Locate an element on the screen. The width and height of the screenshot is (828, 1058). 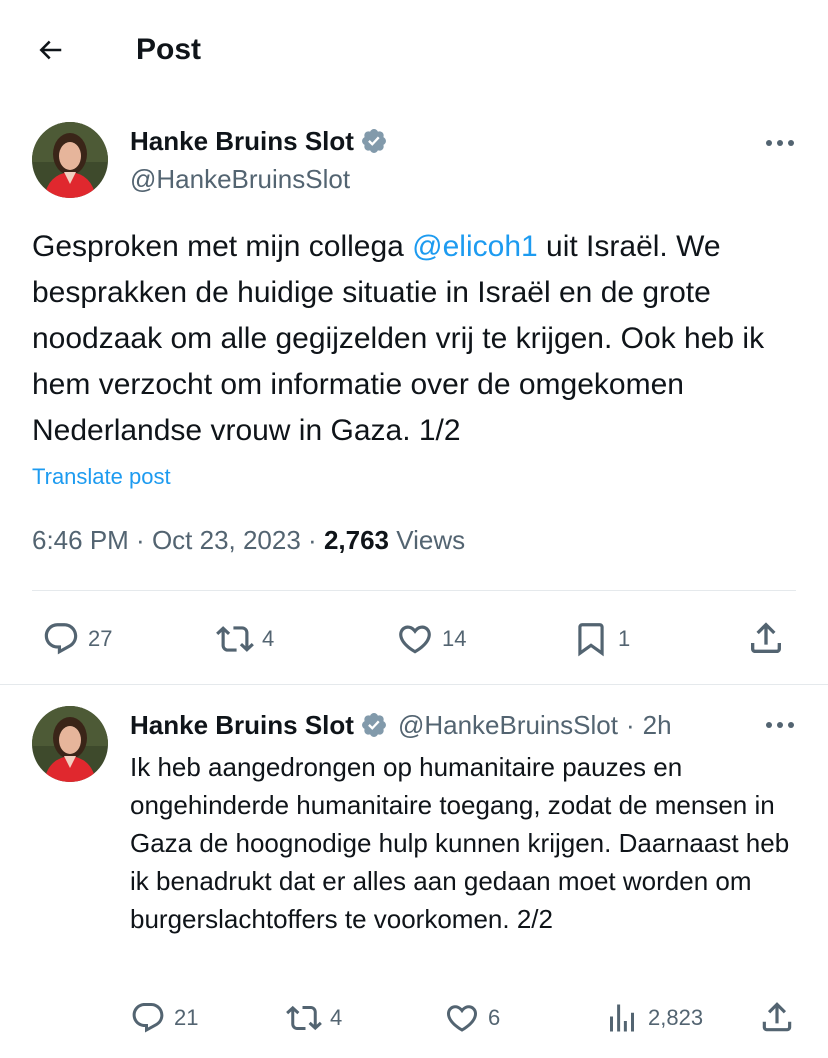
reply-reply-button: 21 is located at coordinates (164, 1018).